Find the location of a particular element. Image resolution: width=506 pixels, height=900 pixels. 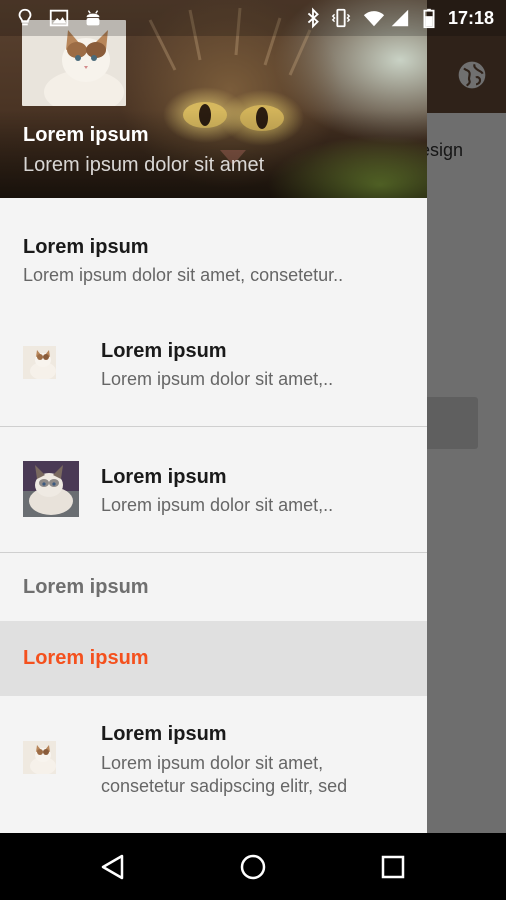

drawer-item-2-title: Lorem ipsum is located at coordinates (164, 351).